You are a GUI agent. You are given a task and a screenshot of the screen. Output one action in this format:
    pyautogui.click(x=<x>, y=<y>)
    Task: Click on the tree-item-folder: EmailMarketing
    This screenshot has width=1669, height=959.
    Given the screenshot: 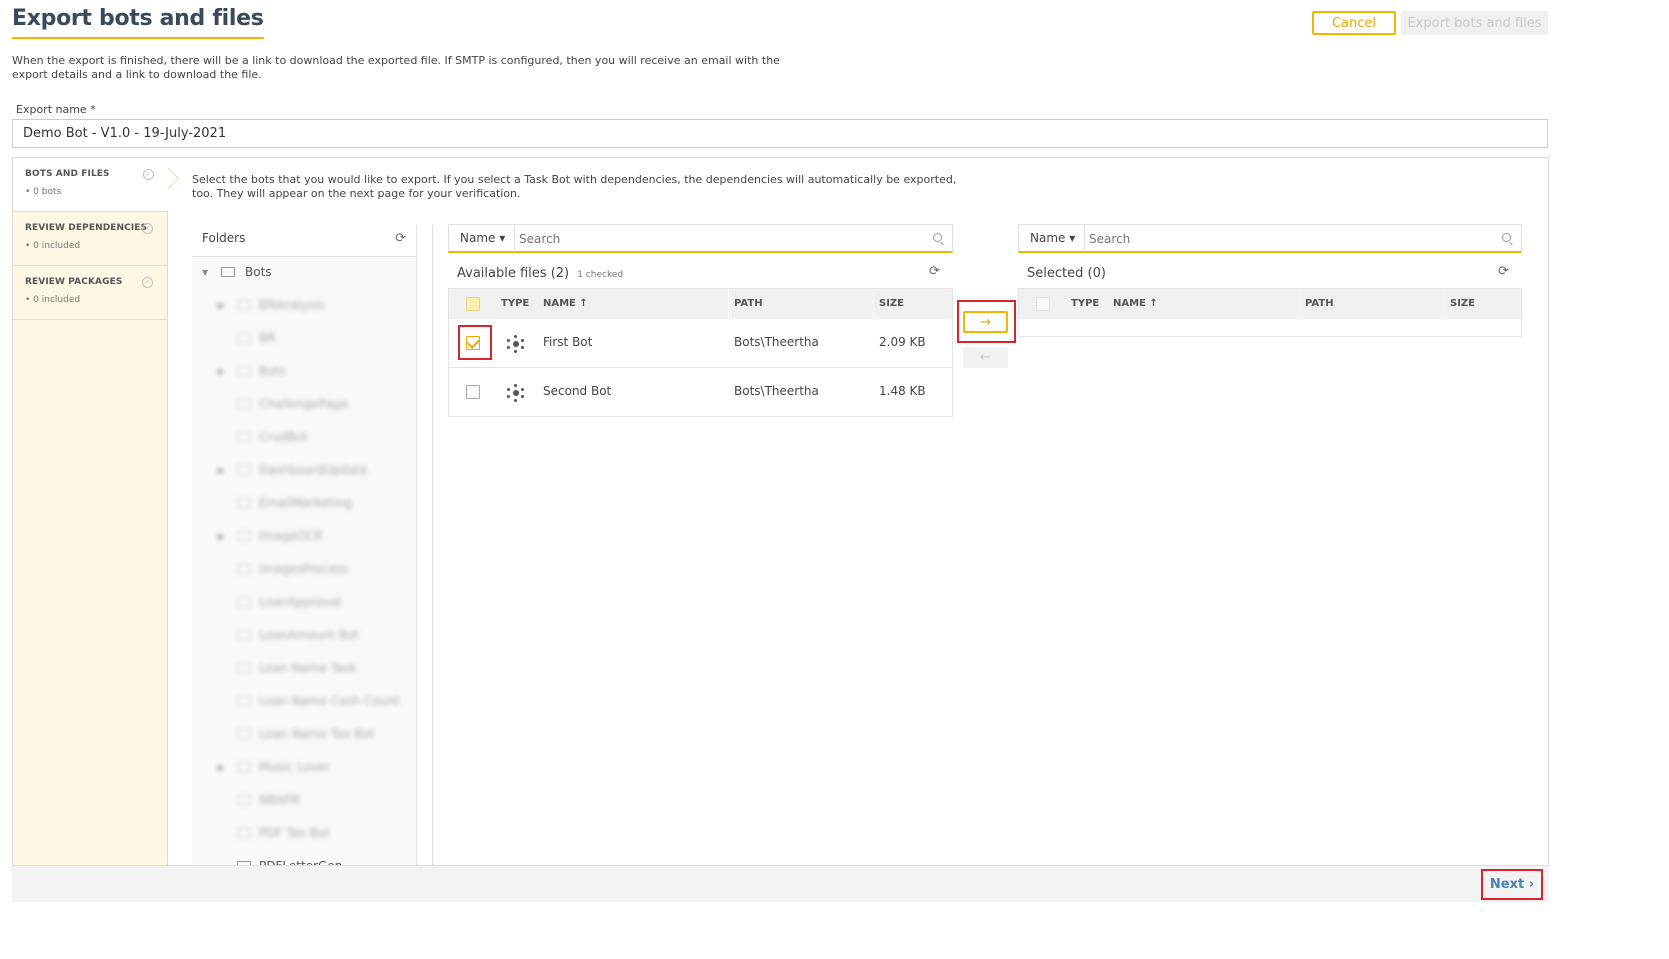 What is the action you would take?
    pyautogui.click(x=304, y=504)
    